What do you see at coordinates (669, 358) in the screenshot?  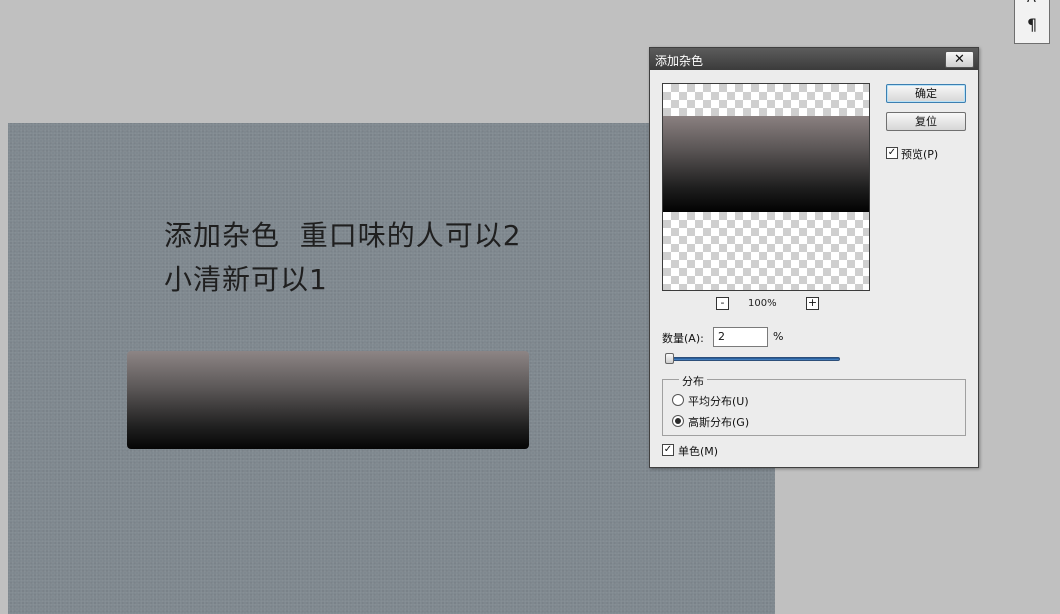 I see `amount-slider-thumb` at bounding box center [669, 358].